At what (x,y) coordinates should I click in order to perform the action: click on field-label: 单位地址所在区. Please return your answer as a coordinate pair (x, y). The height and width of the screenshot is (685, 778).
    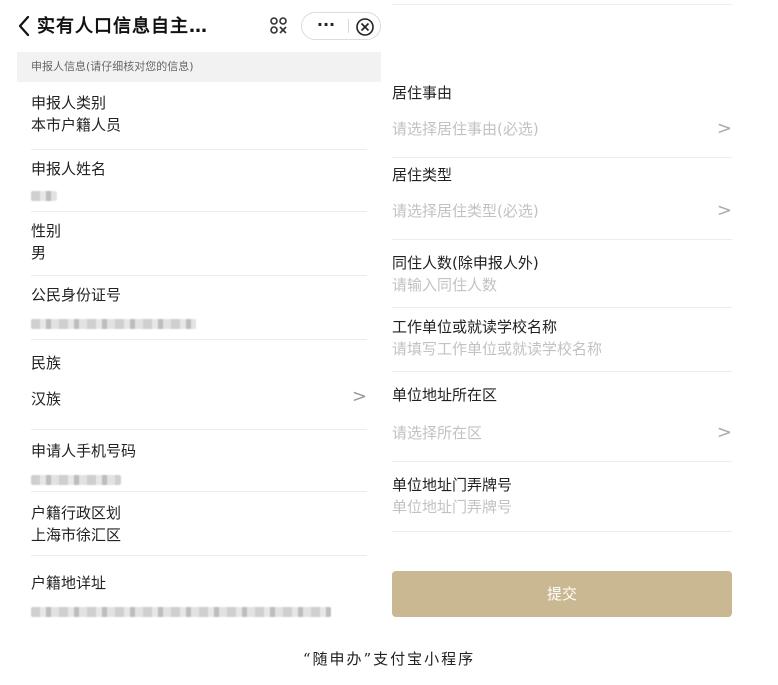
    Looking at the image, I should click on (445, 395).